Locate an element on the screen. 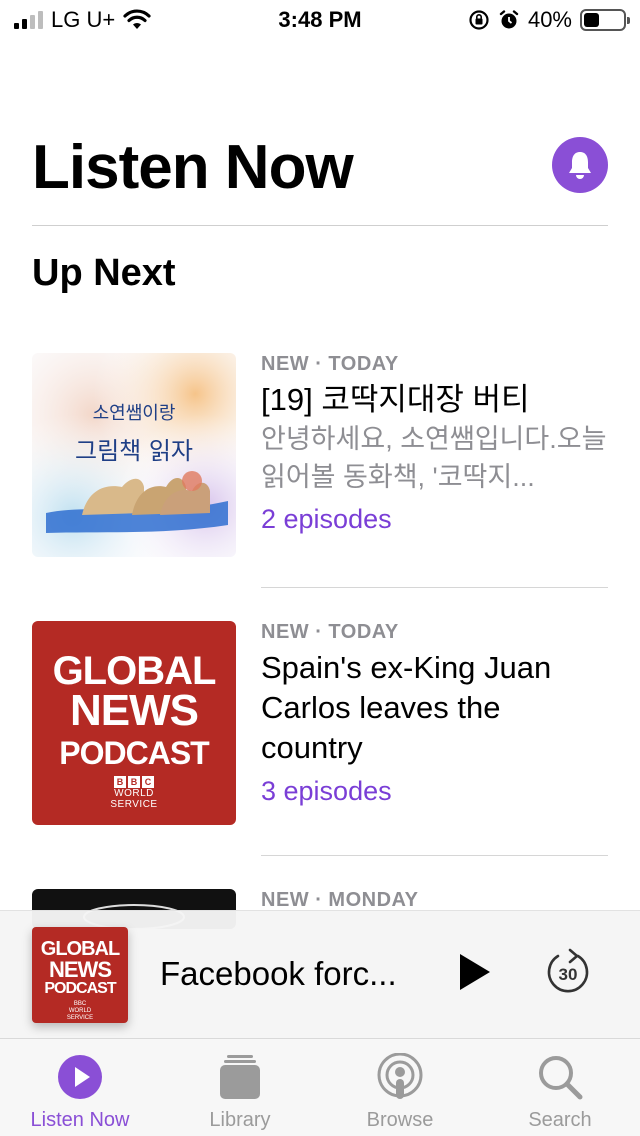 The height and width of the screenshot is (1136, 640). mini-player-artwork: GLOBAL NEWS PODCAST BBC WORLD SERVICE is located at coordinates (80, 975).